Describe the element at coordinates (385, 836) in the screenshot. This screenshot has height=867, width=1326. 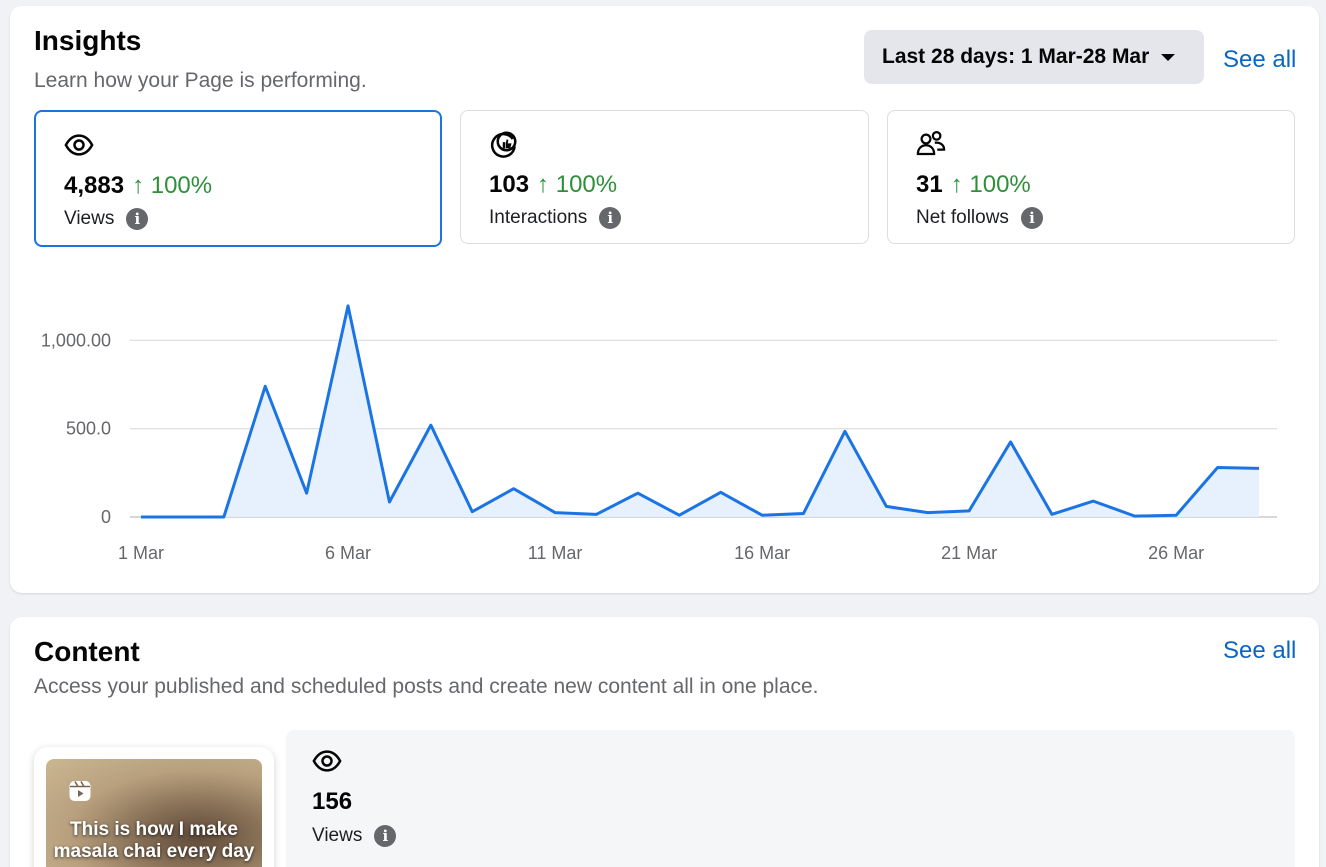
I see `info-icon: i` at that location.